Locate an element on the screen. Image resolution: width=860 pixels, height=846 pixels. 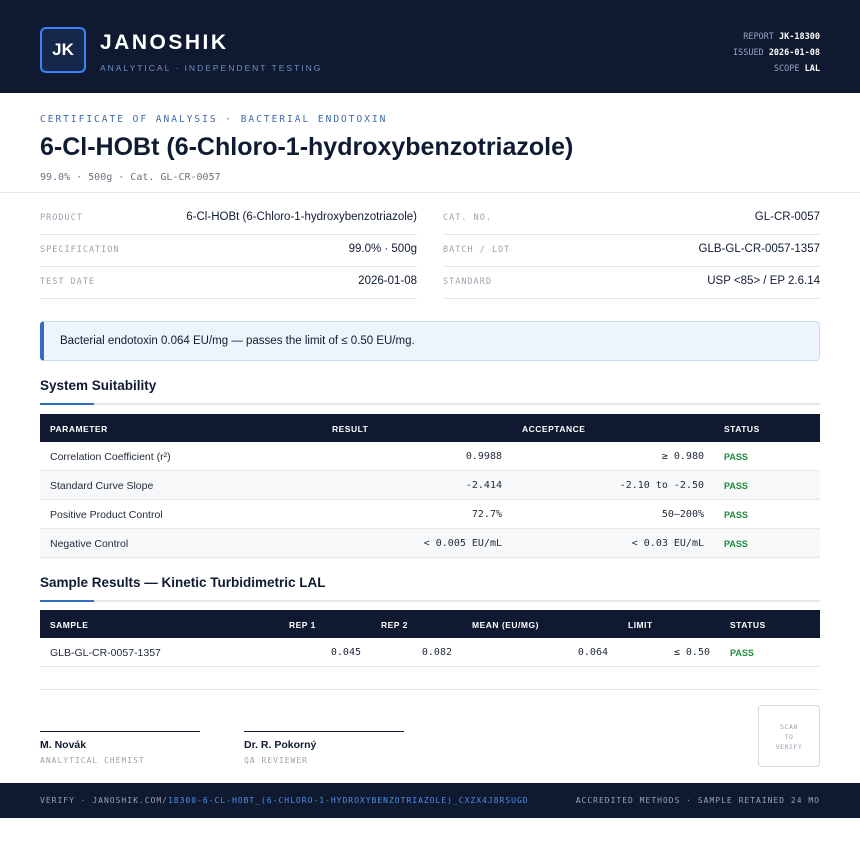
rep2-cell: 0.082 is located at coordinates (436, 652).